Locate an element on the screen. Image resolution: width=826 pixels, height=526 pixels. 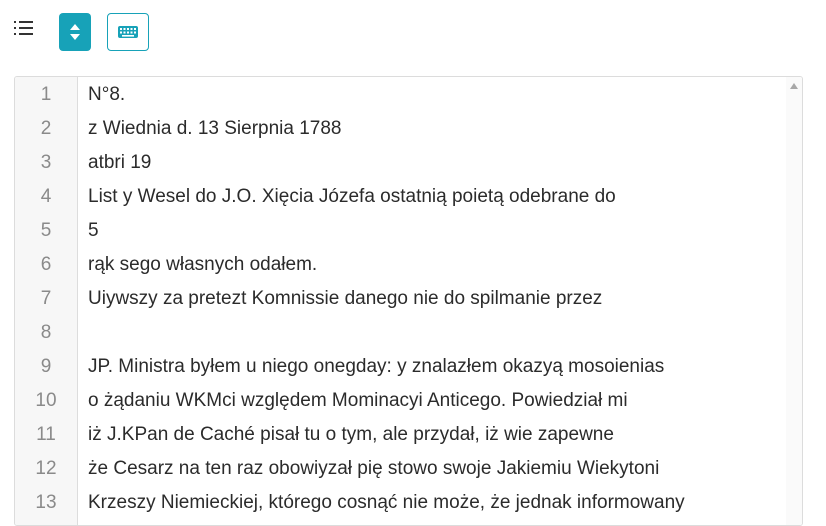
editor-line: 8 is located at coordinates (401, 333).